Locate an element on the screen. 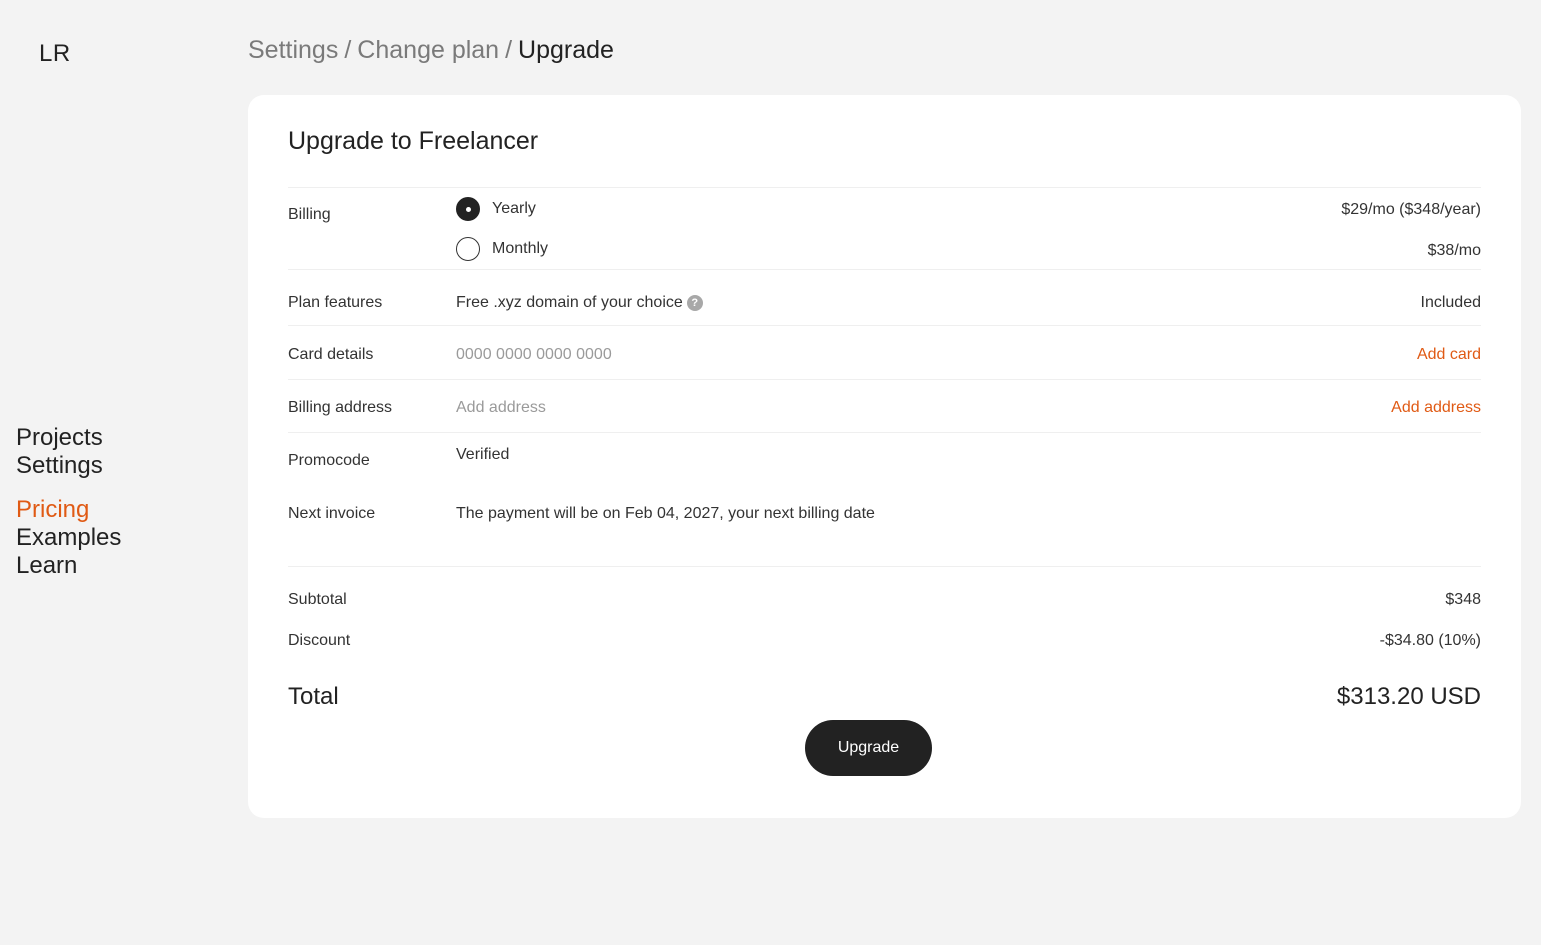 This screenshot has width=1541, height=945. nav-item-pricing: Pricing is located at coordinates (68, 510).